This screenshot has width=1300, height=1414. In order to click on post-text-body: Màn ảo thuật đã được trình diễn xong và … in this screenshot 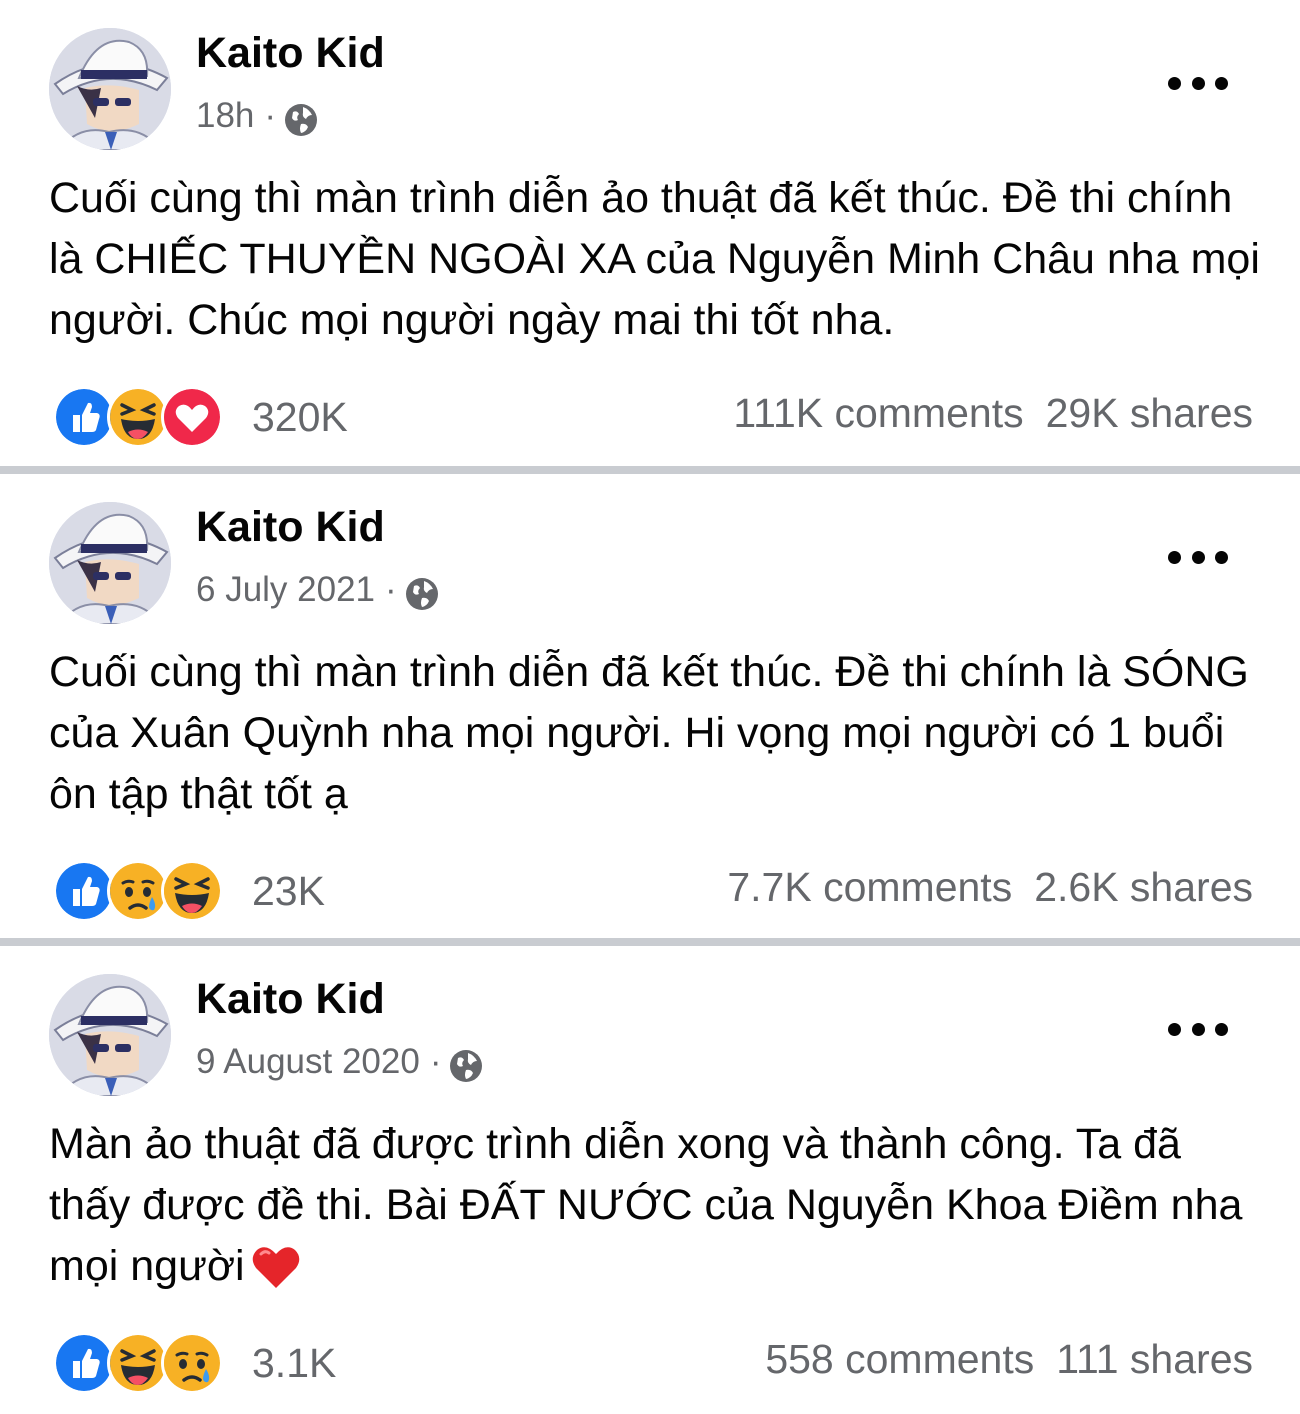, I will do `click(646, 1205)`.